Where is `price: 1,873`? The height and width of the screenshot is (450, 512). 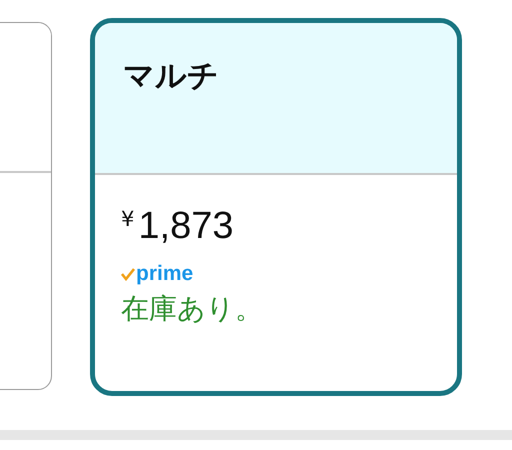 price: 1,873 is located at coordinates (186, 226).